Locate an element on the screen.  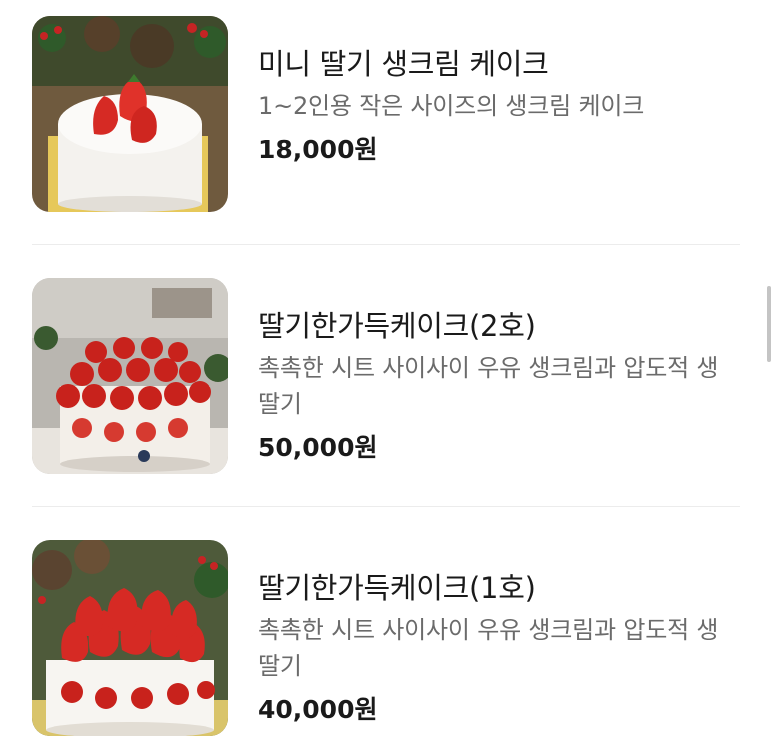
menu-item-price: 18,000원 is located at coordinates (318, 149).